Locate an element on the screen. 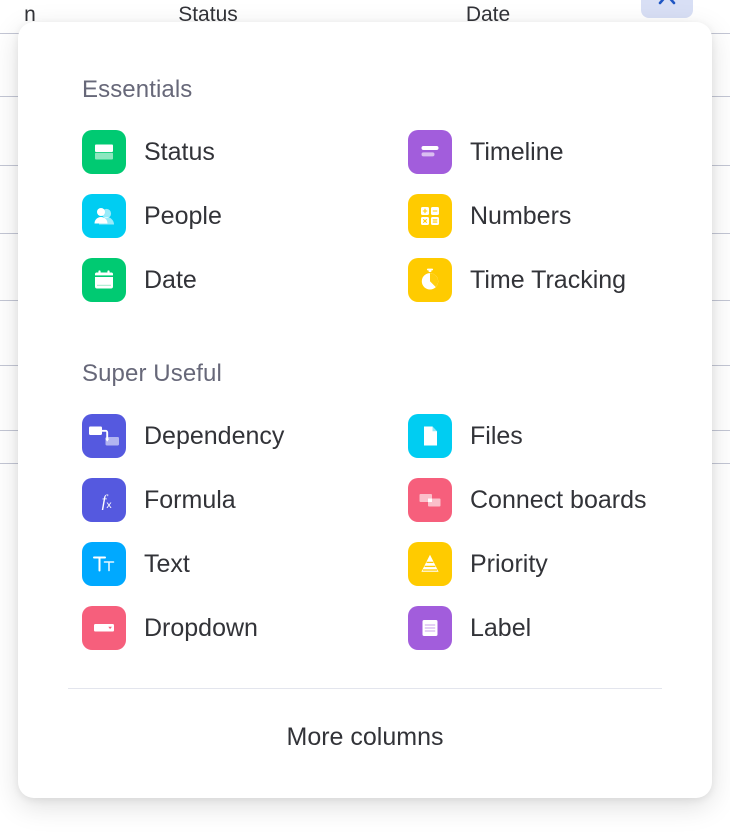  more-columns-button: More columns is located at coordinates (365, 737).